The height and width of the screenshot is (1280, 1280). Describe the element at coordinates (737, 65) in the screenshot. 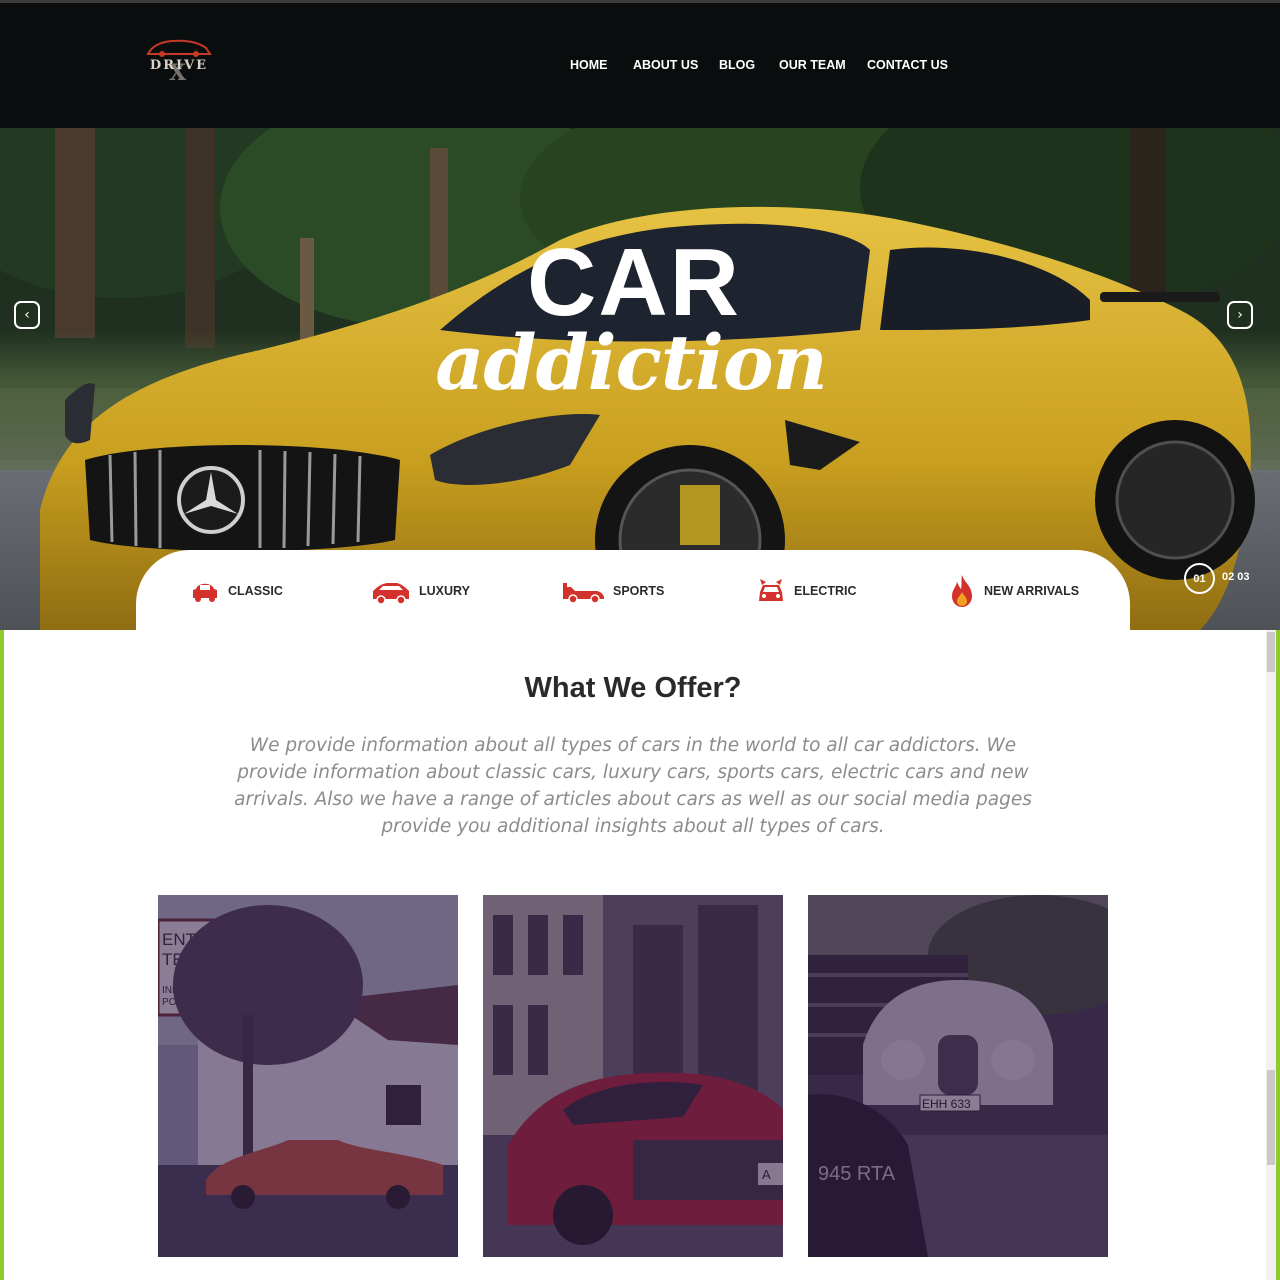

I see `nav-blog: BLOG` at that location.